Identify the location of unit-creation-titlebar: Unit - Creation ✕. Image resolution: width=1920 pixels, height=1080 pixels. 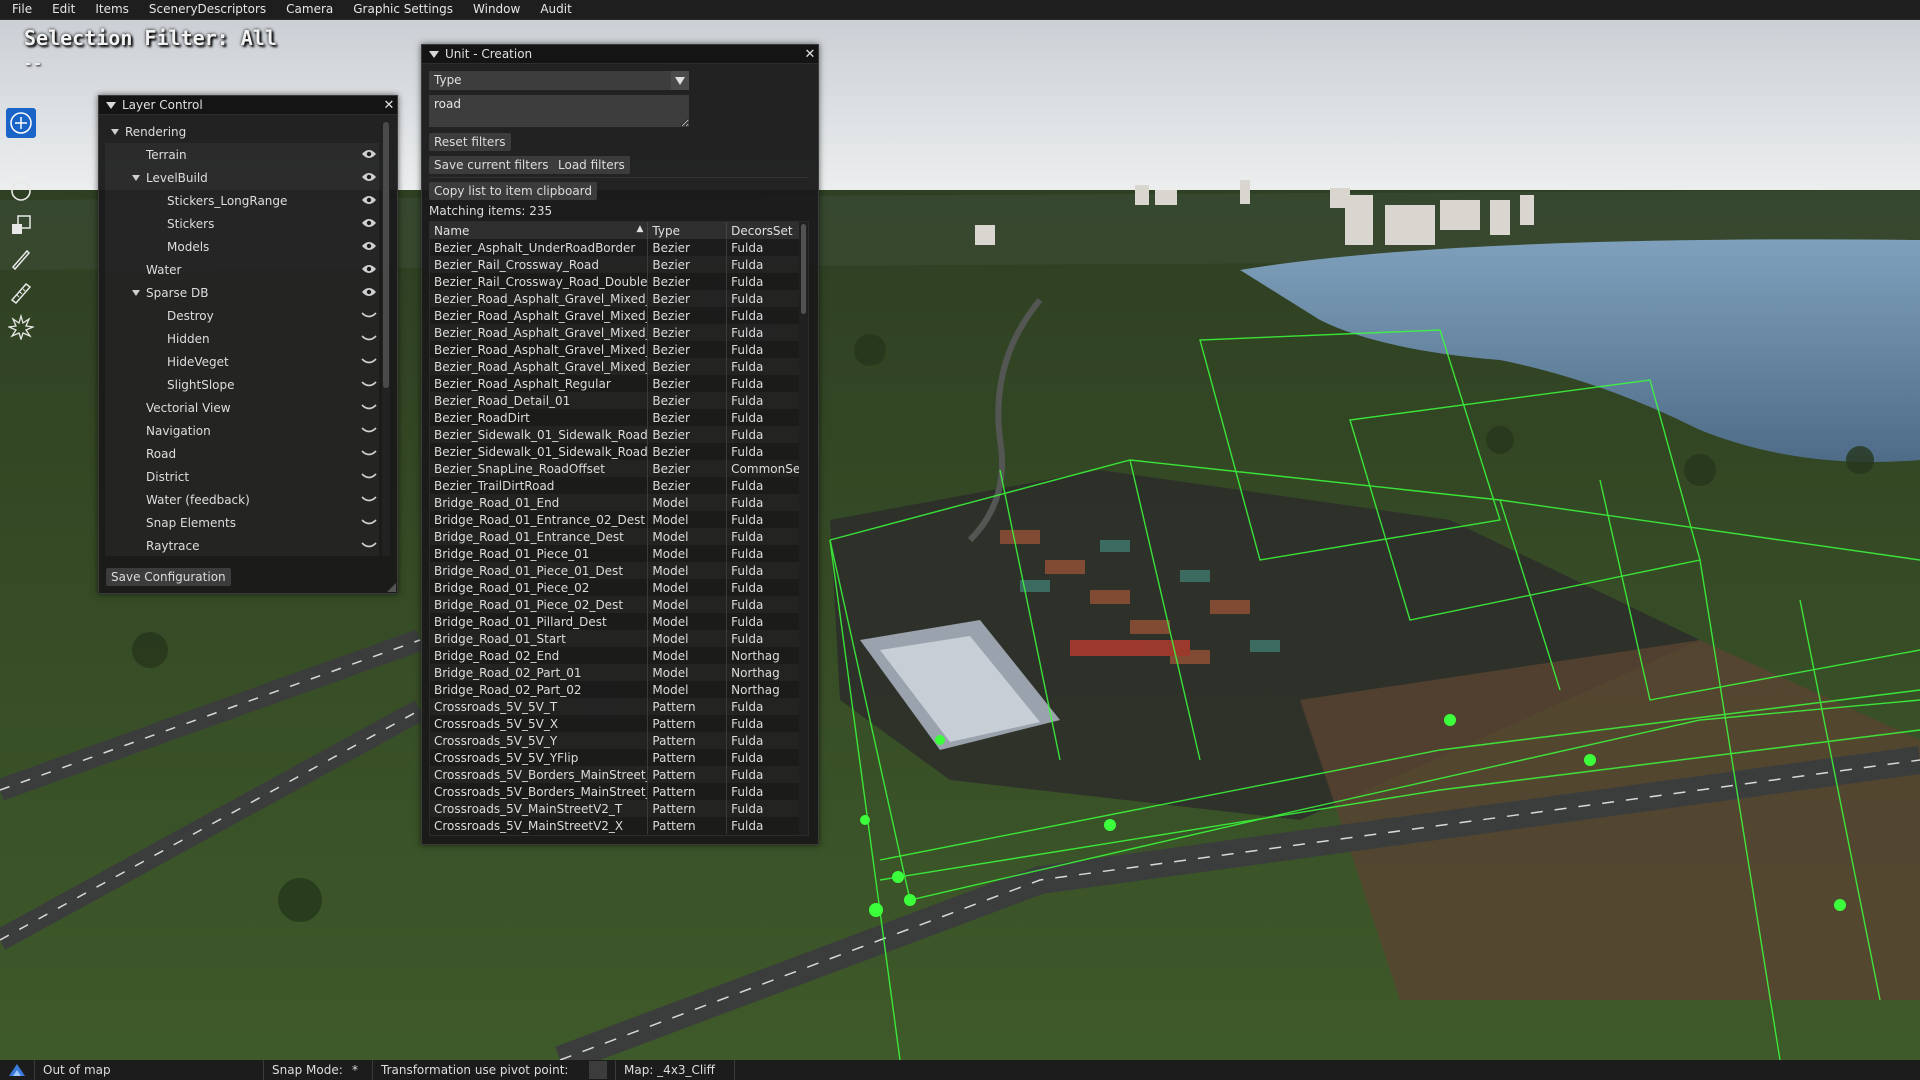
(620, 54).